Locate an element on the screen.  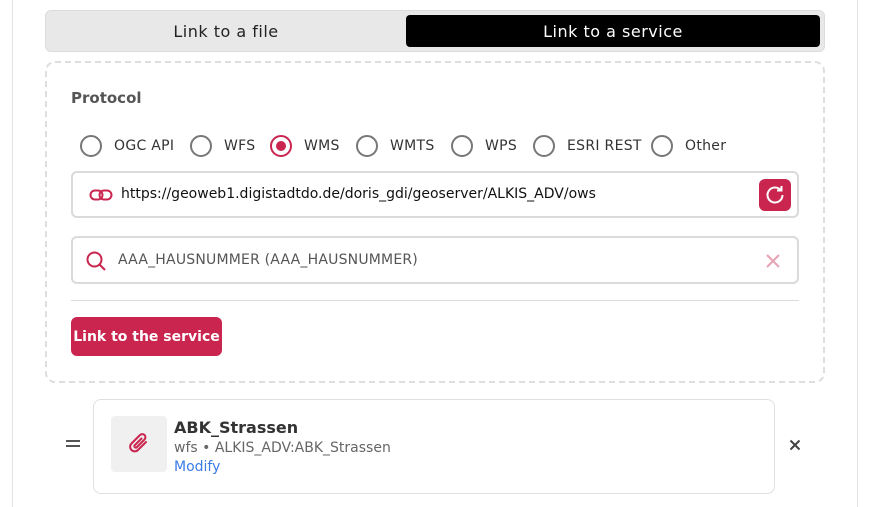
refresh-icon is located at coordinates (775, 195).